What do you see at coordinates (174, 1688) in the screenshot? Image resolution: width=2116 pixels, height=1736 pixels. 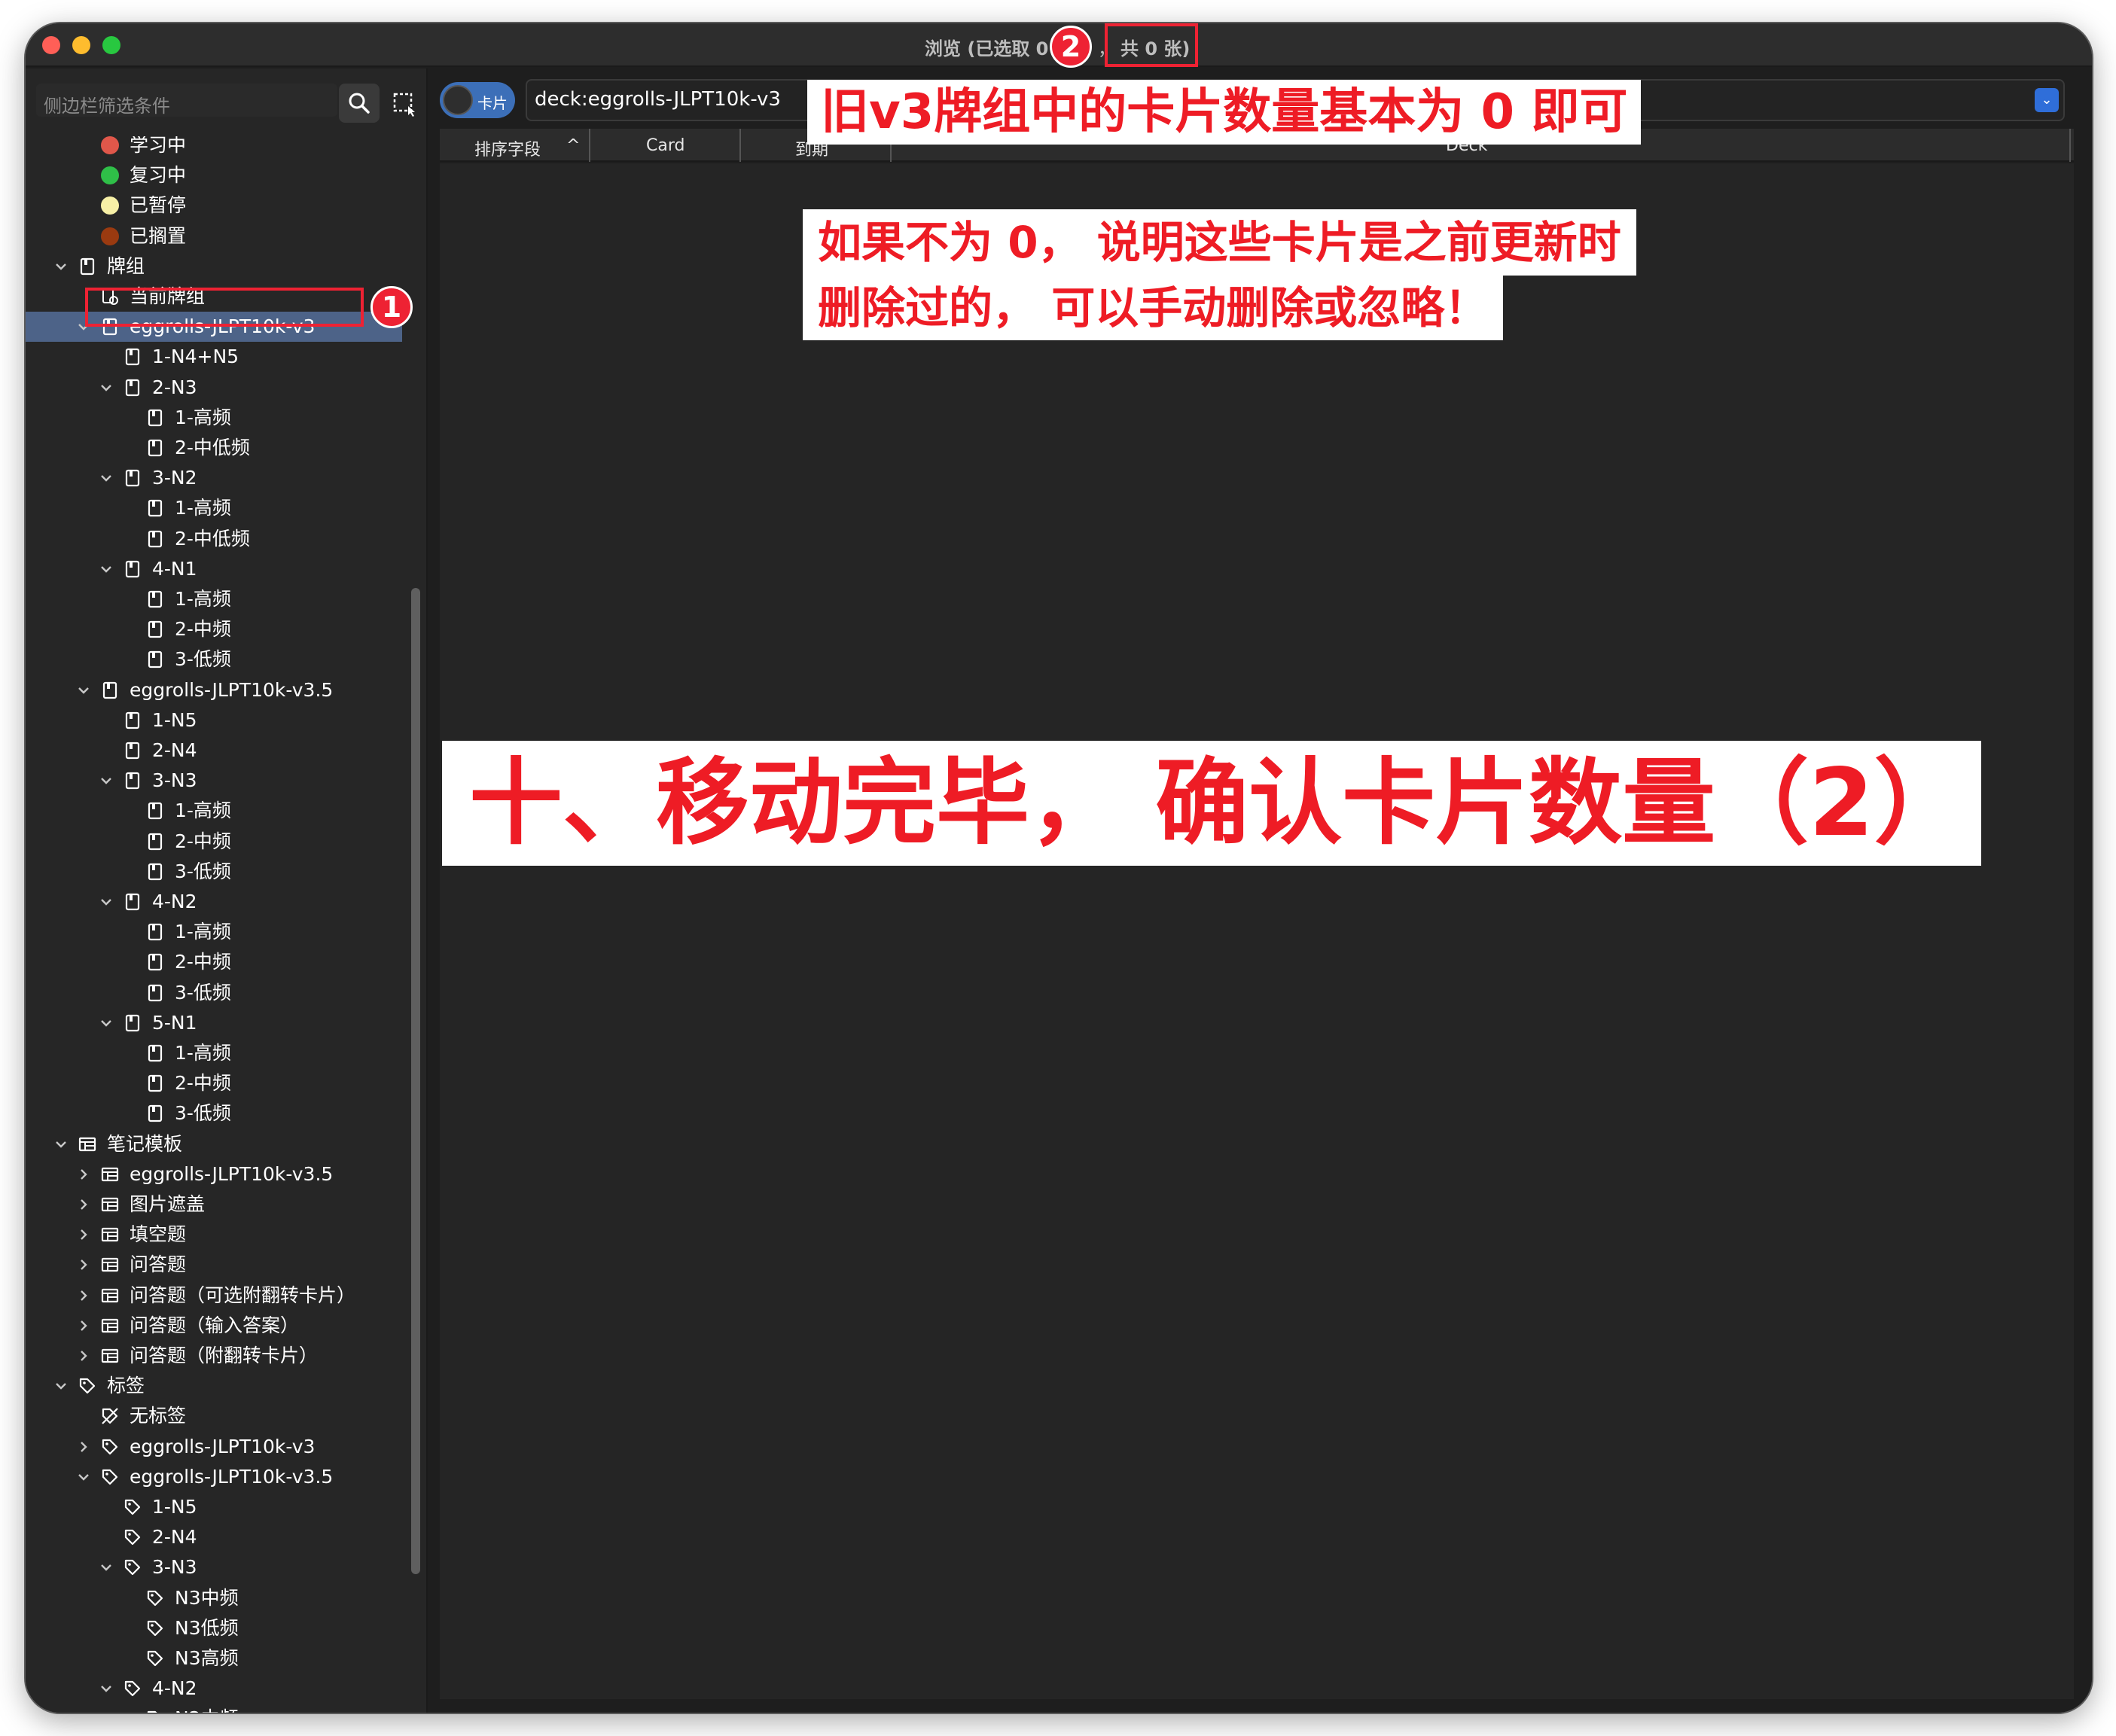 I see `sidebar-row-label: 4-N2` at bounding box center [174, 1688].